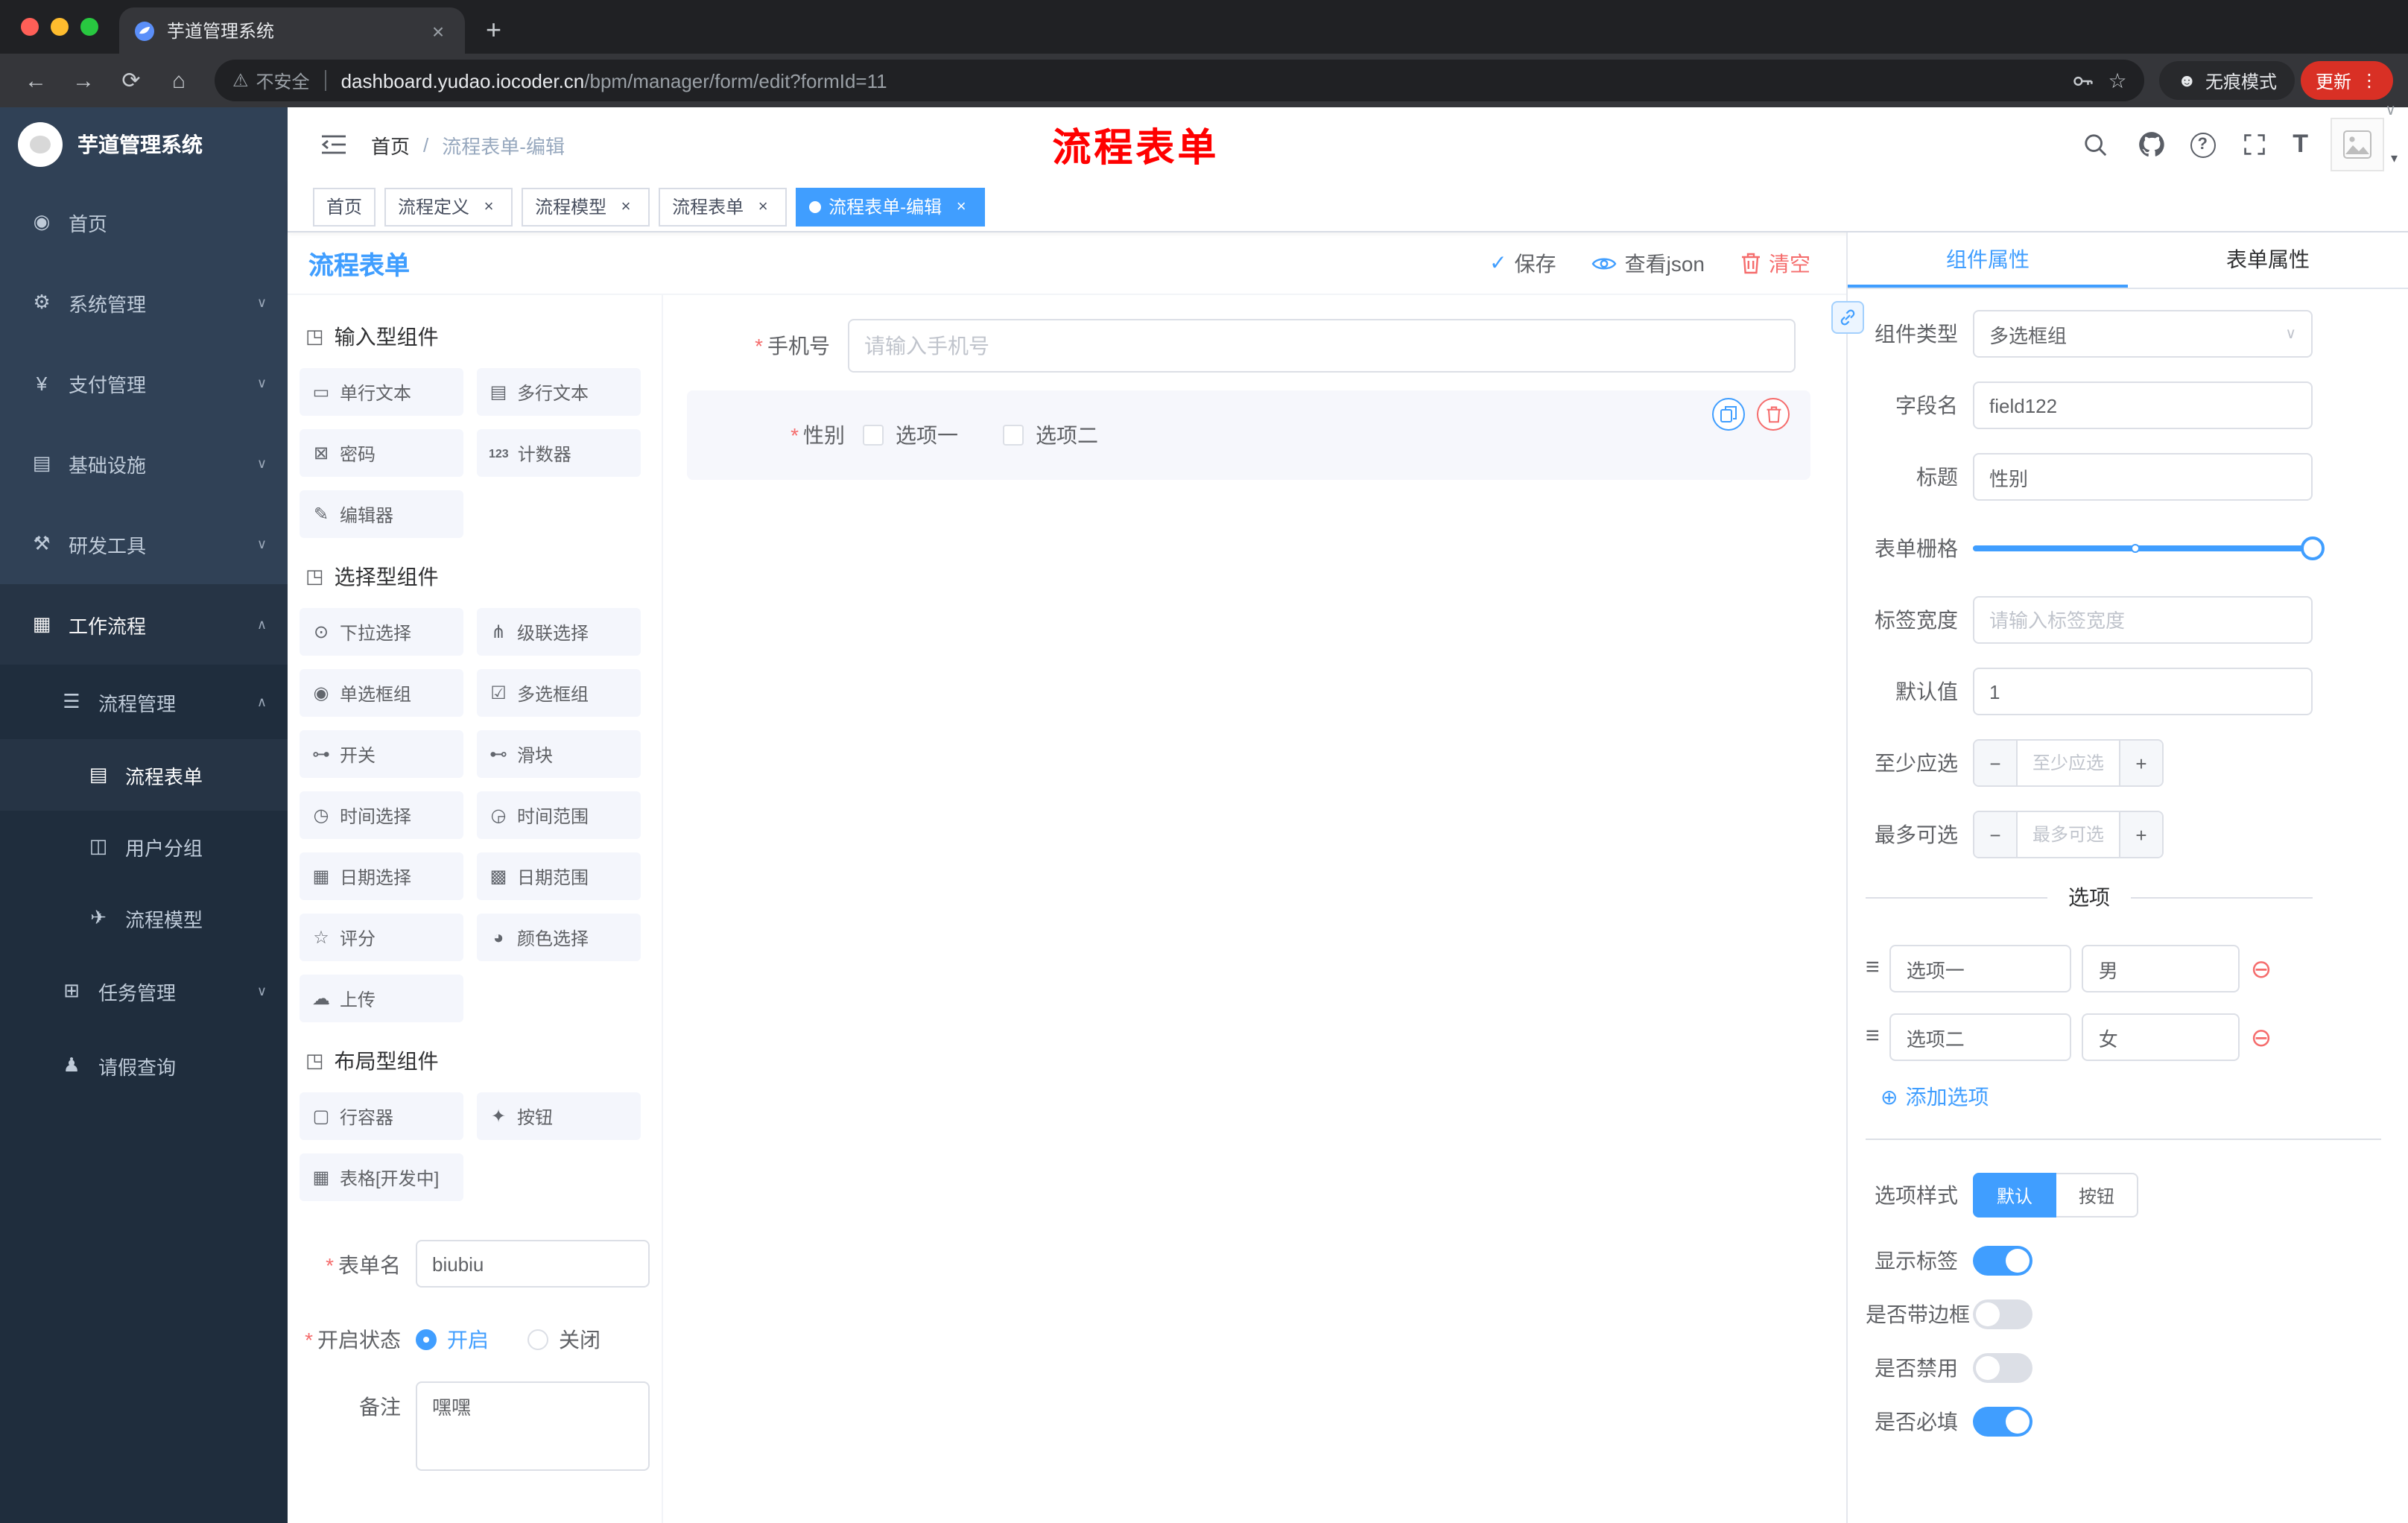  Describe the element at coordinates (559, 876) in the screenshot. I see `palette-item-date-range: ▩ 日期范围` at that location.